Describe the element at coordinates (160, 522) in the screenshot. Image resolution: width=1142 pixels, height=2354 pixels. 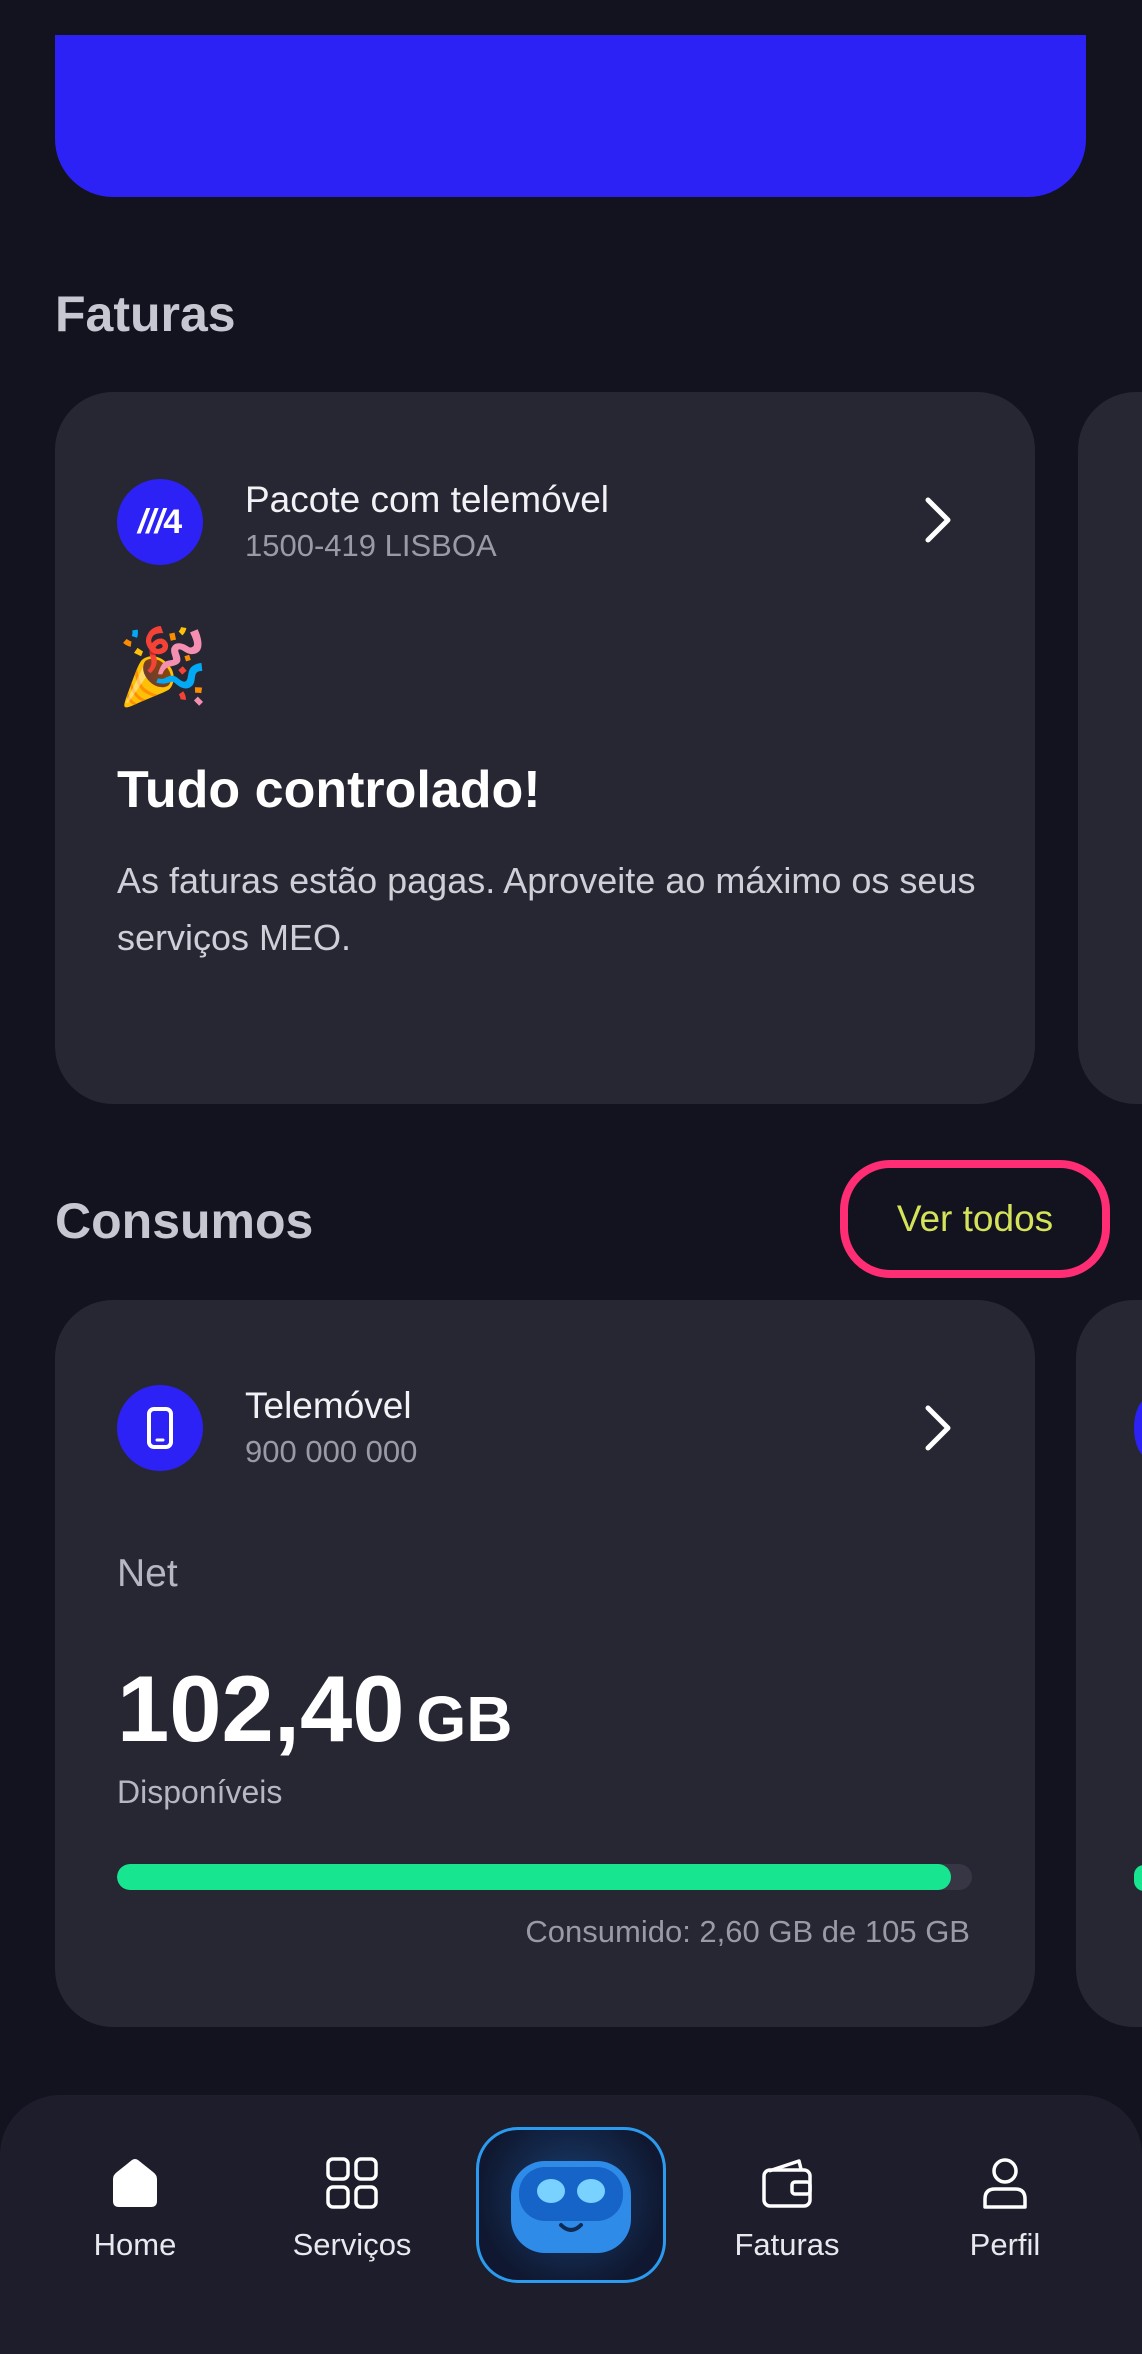
I see `meo-logo: ///M44` at that location.